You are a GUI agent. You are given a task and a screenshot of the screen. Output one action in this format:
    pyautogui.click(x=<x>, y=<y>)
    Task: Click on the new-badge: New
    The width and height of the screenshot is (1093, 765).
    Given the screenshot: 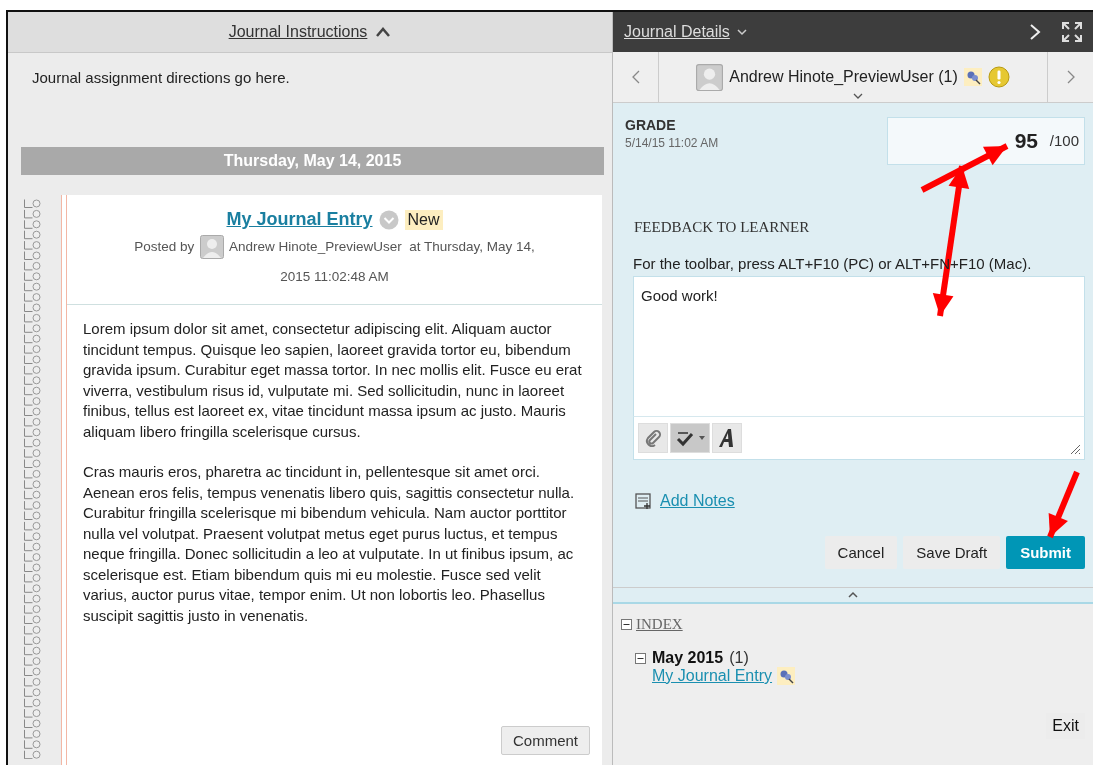 What is the action you would take?
    pyautogui.click(x=423, y=219)
    